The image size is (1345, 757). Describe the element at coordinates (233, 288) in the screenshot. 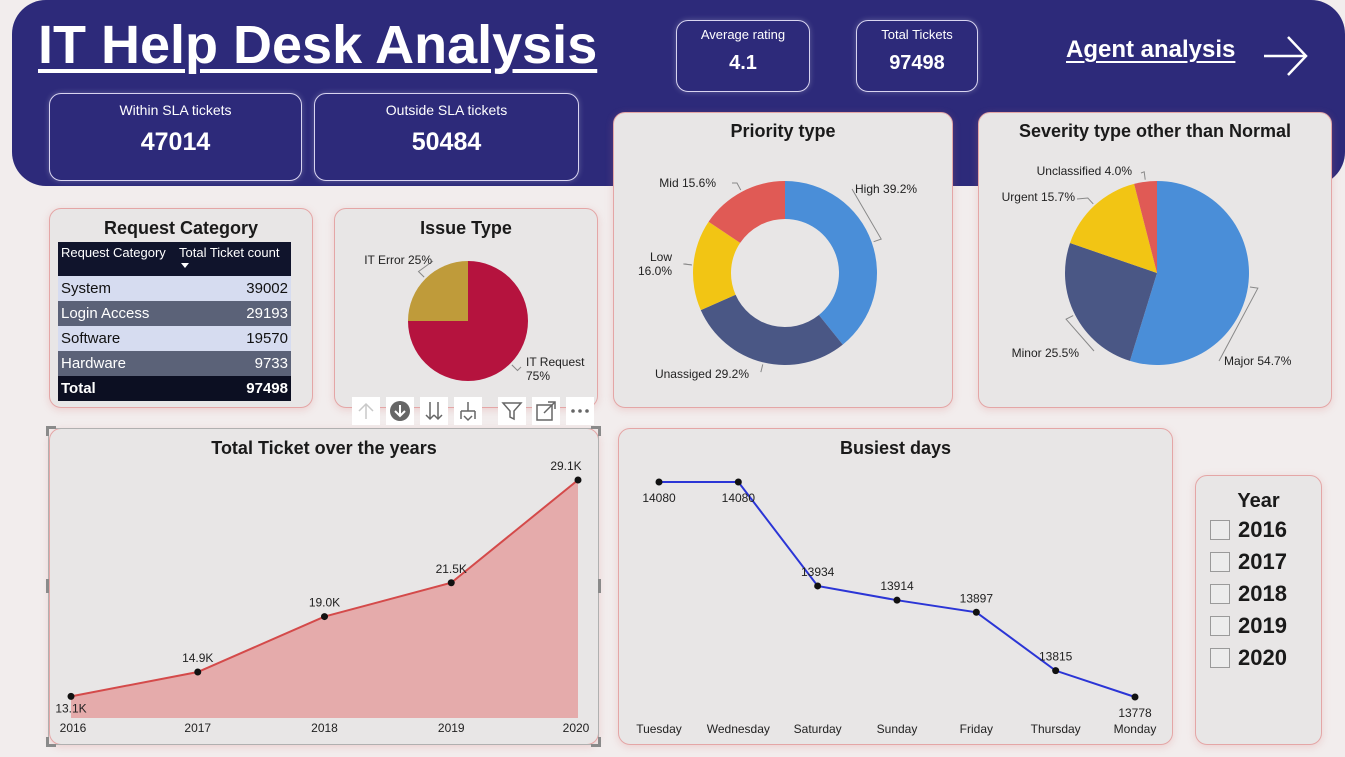

I see `count-cell: 39002` at that location.